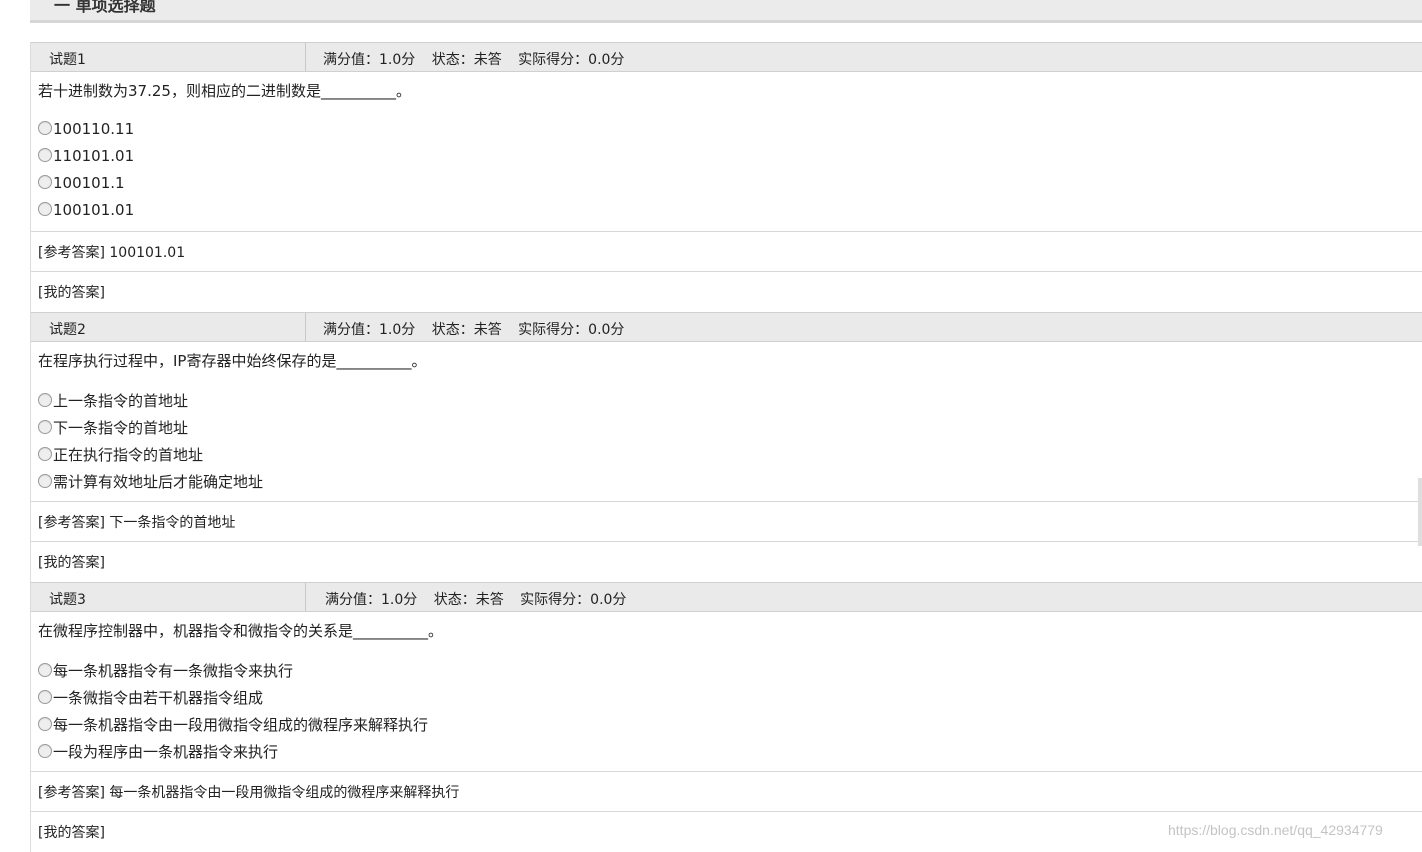  Describe the element at coordinates (94, 129) in the screenshot. I see `option-label: 100110.11` at that location.